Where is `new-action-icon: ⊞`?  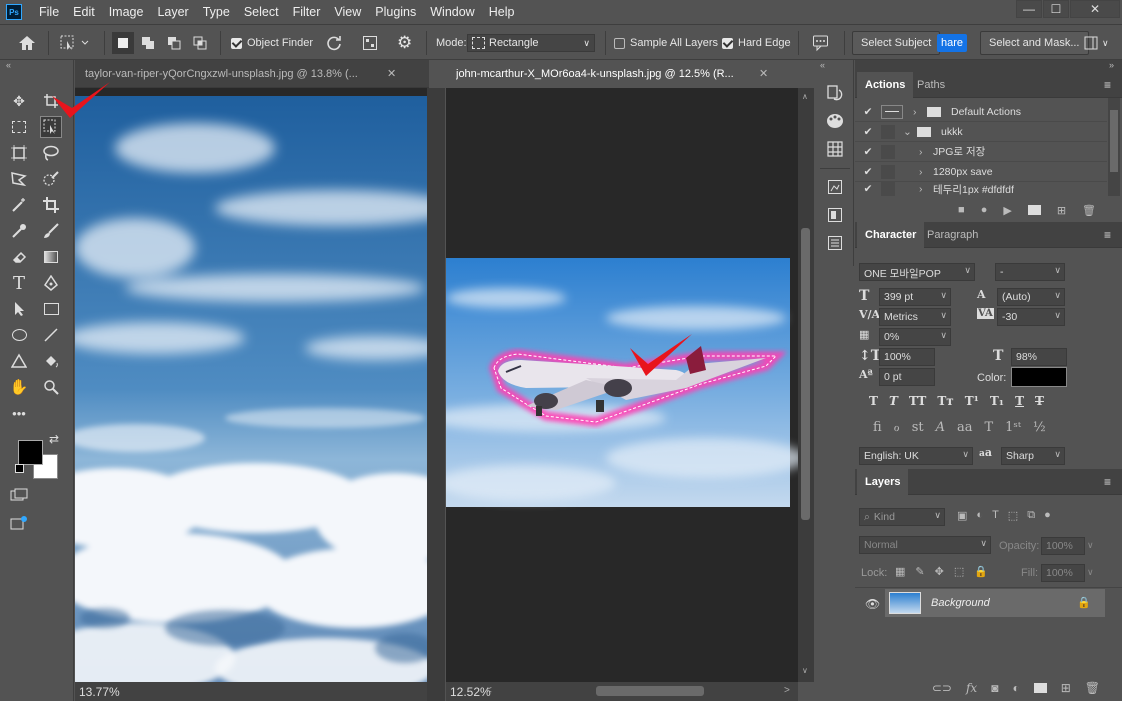
new-action-icon: ⊞ is located at coordinates (1061, 210).